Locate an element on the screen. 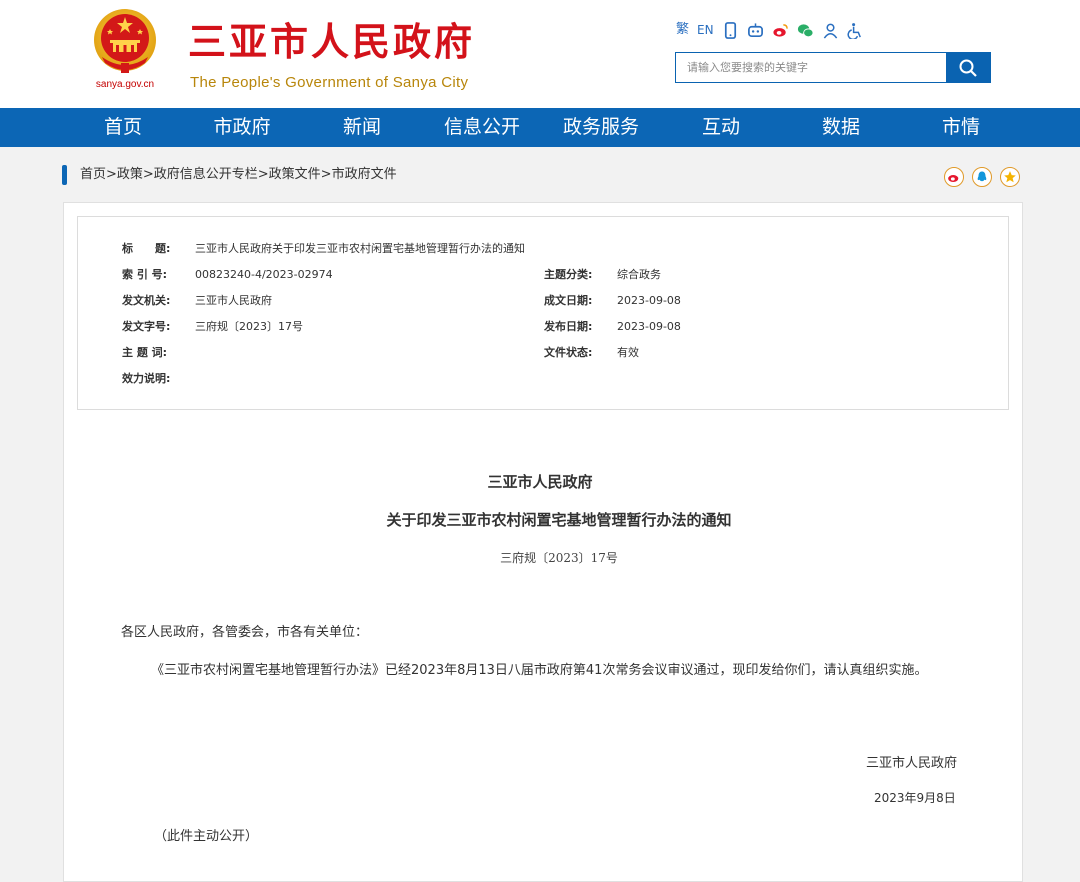 This screenshot has height=882, width=1080. meta-issuer-label: 发文机关: is located at coordinates (146, 300).